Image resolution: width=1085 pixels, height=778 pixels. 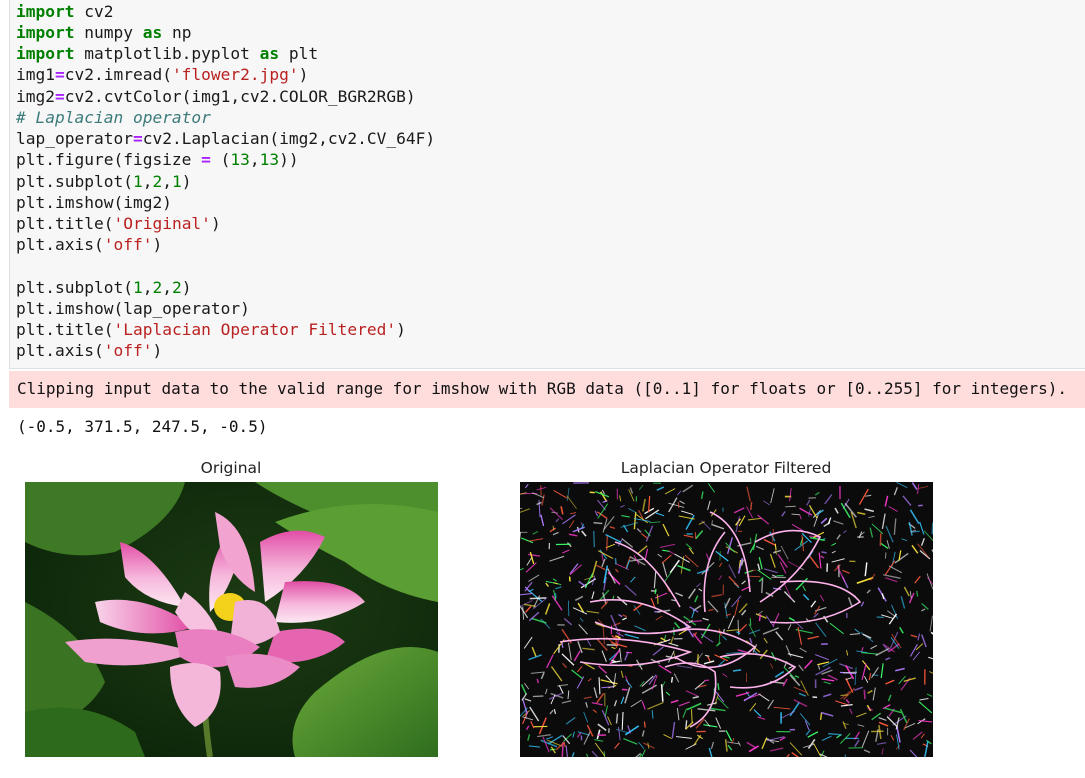 What do you see at coordinates (231, 619) in the screenshot?
I see `original-image` at bounding box center [231, 619].